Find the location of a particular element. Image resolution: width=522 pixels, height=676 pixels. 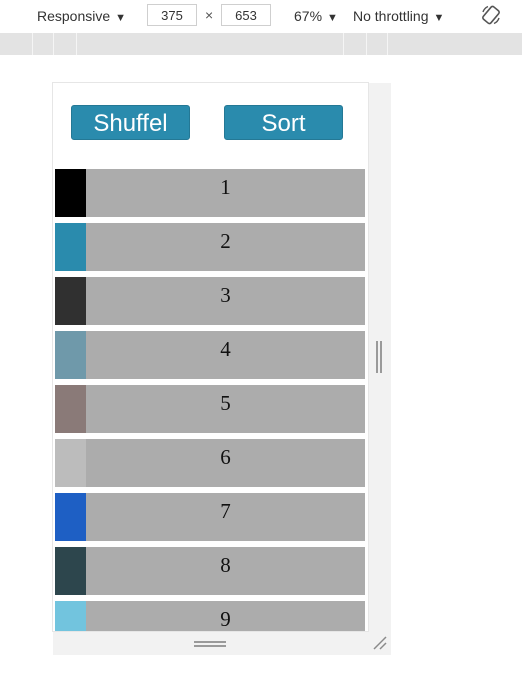

item-number: 5 is located at coordinates (225, 403).